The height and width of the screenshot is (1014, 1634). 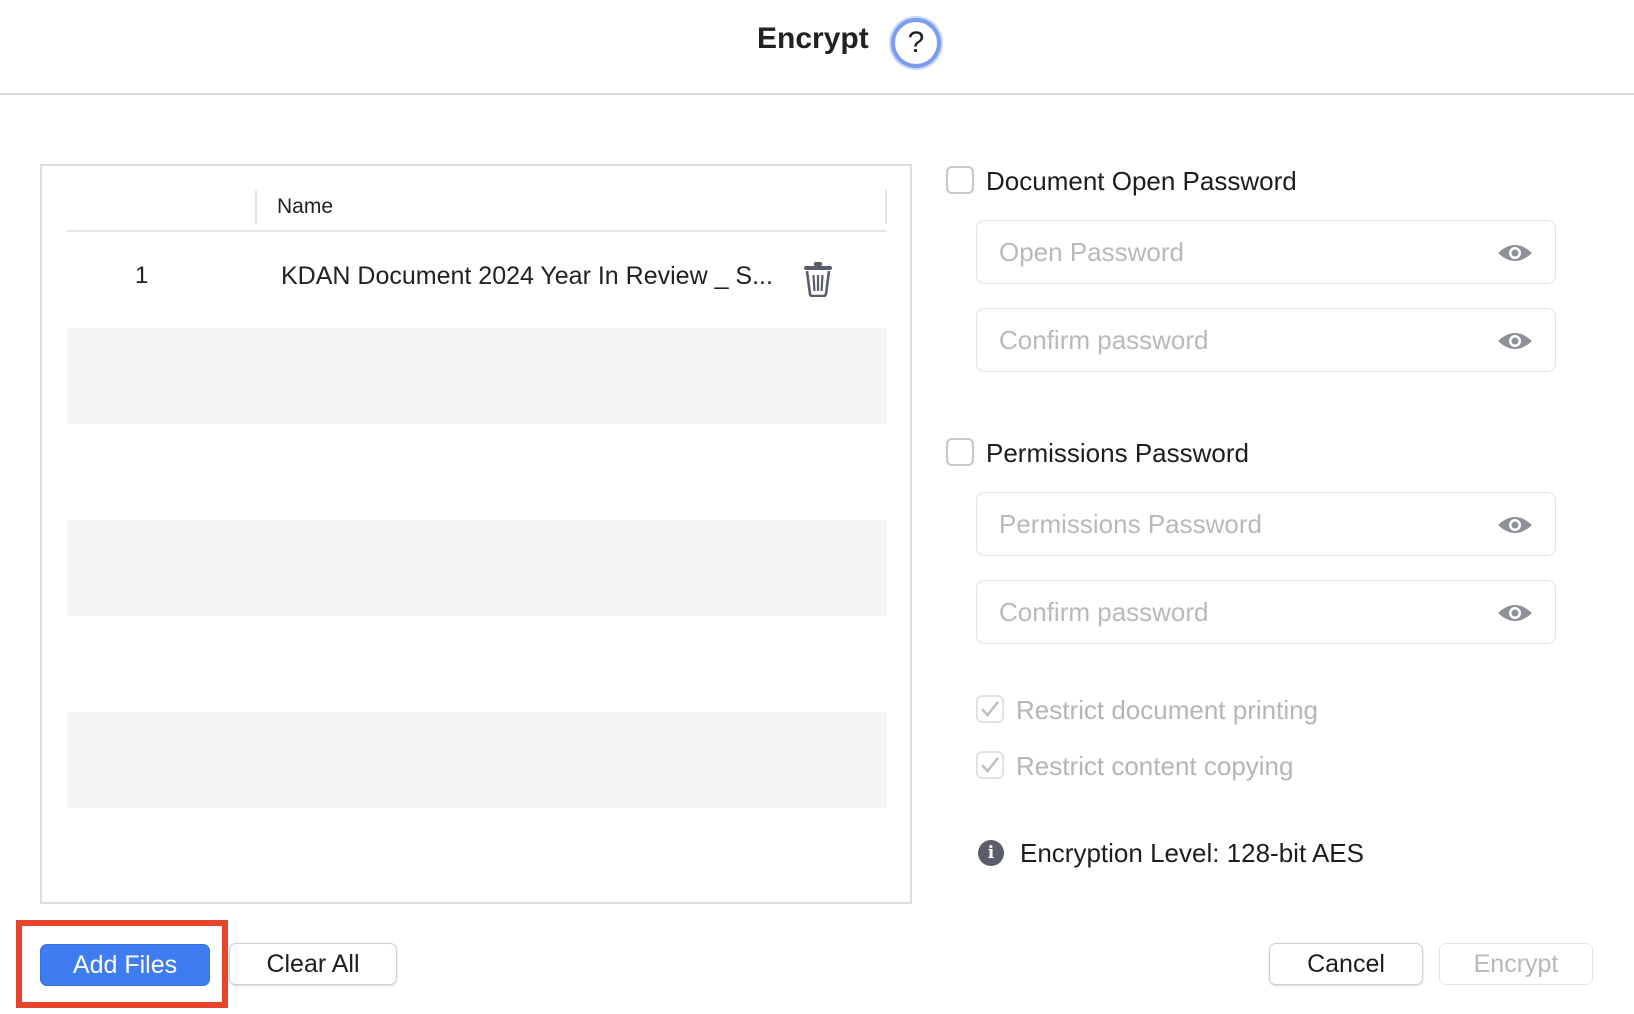 I want to click on help-button: ?, so click(x=916, y=43).